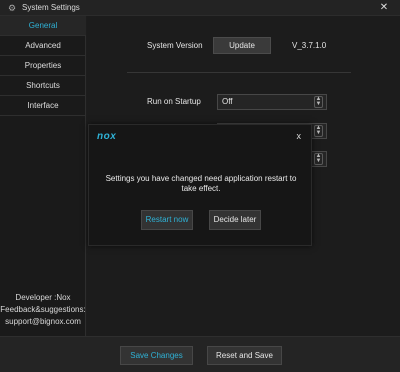 The image size is (400, 372). I want to click on nox-logo: nox, so click(107, 136).